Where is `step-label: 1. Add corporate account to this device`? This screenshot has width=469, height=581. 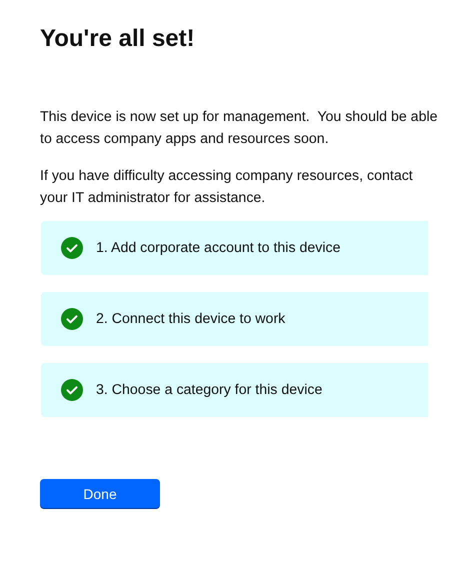 step-label: 1. Add corporate account to this device is located at coordinates (218, 248).